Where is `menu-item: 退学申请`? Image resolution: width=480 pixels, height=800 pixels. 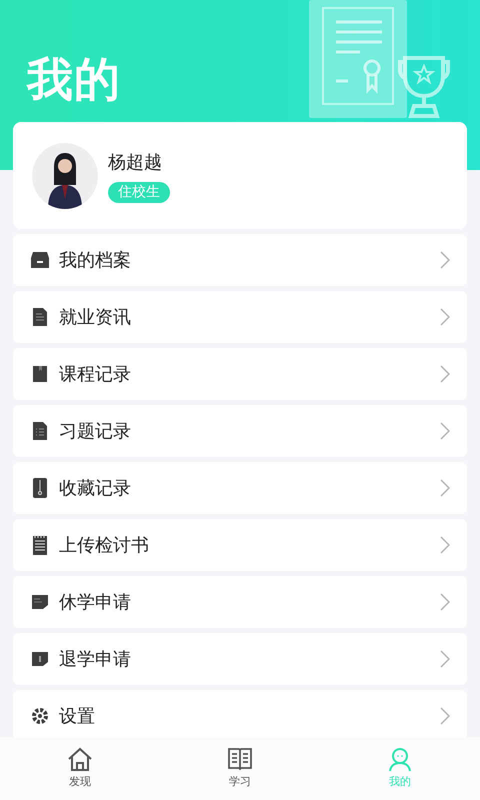 menu-item: 退学申请 is located at coordinates (240, 659).